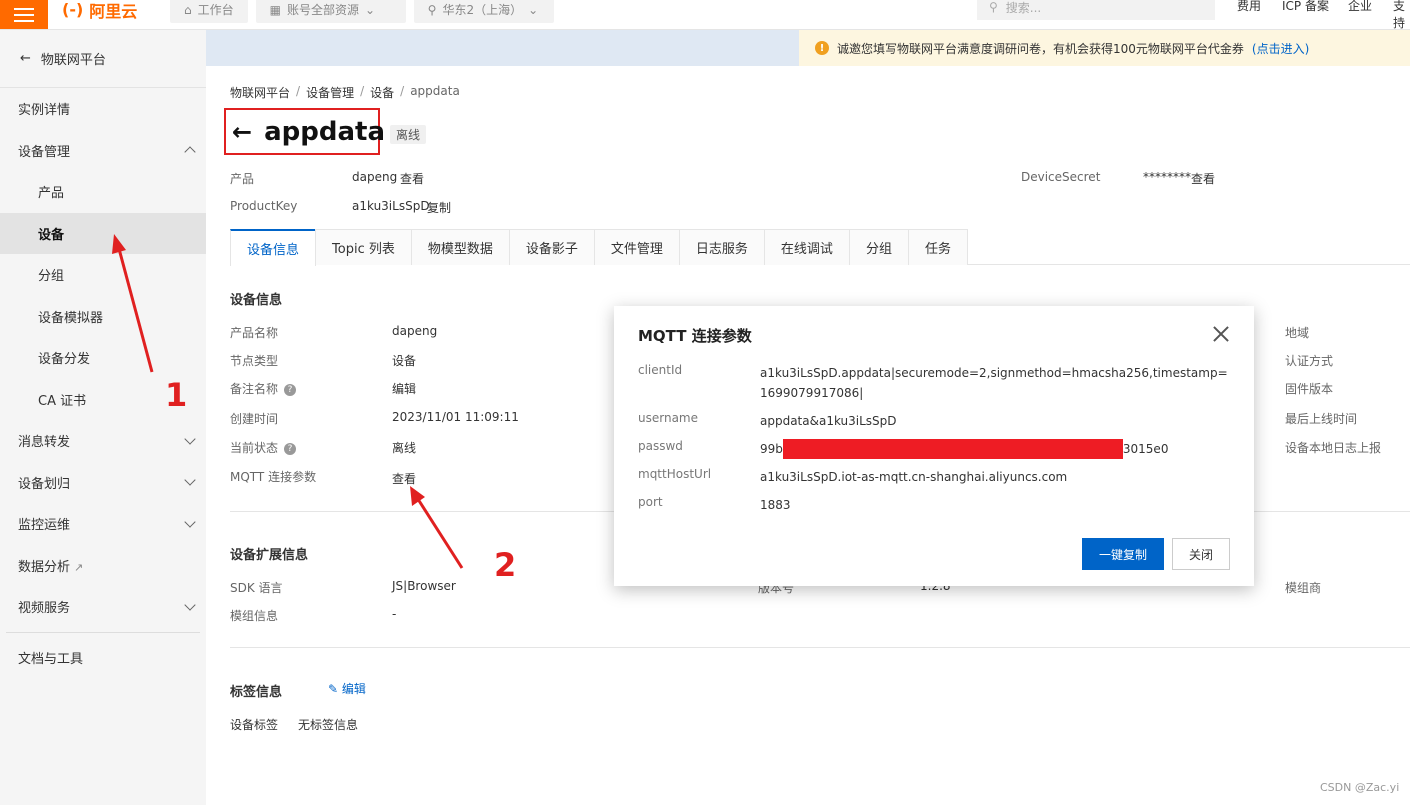 This screenshot has height=805, width=1410. I want to click on devicesecret-value: ********, so click(1167, 177).